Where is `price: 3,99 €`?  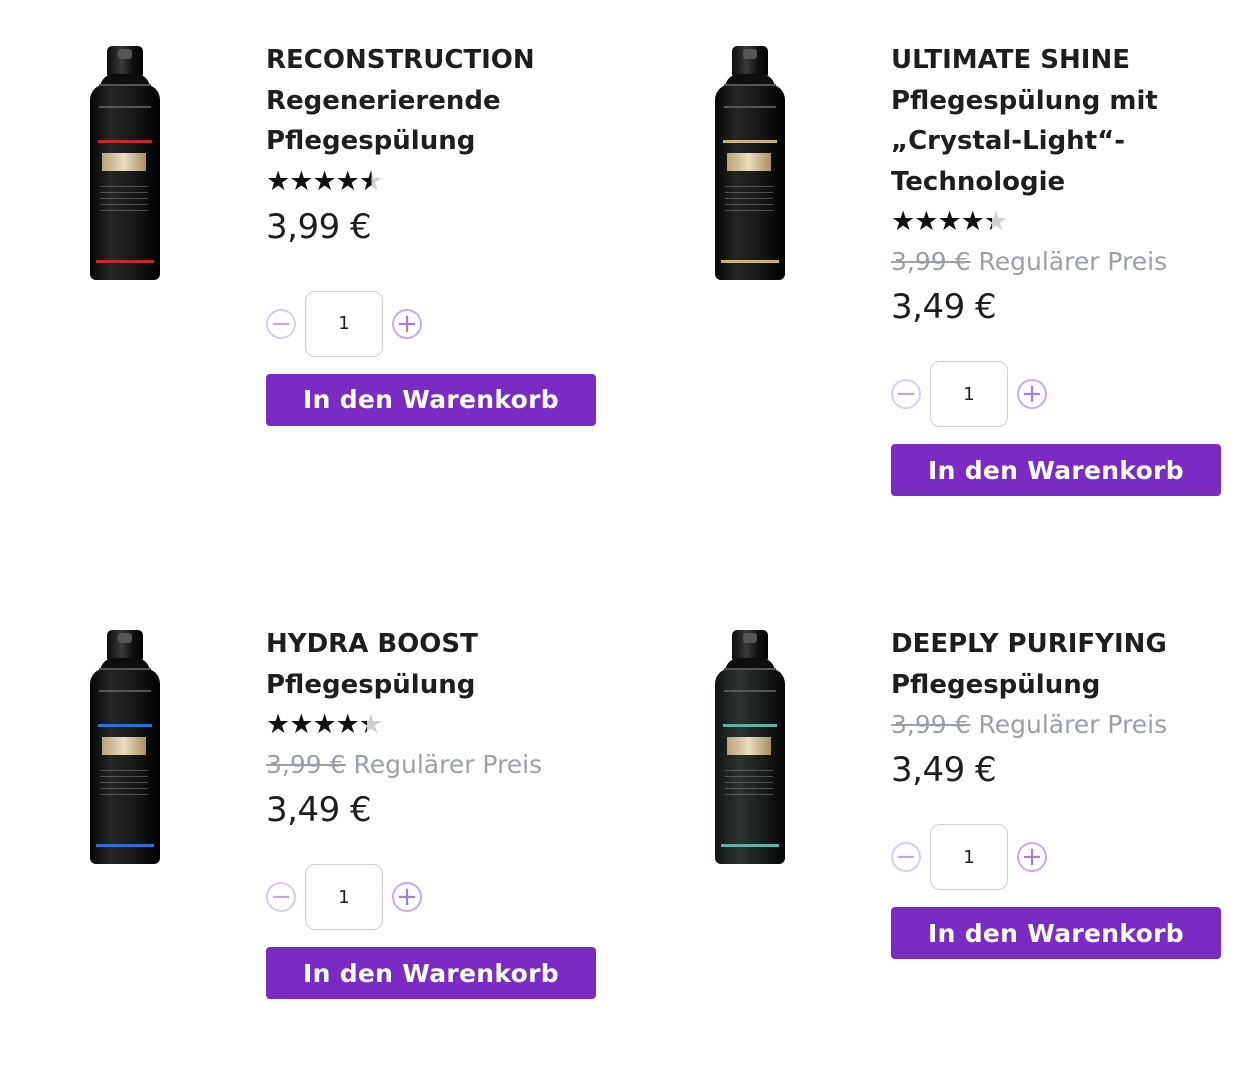 price: 3,99 € is located at coordinates (319, 226).